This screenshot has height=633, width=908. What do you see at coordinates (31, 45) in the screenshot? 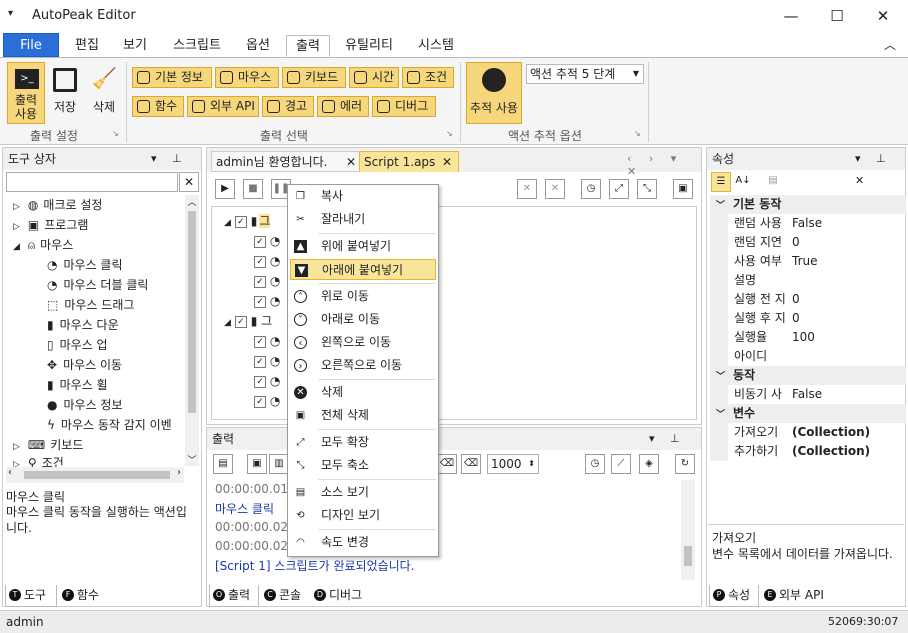
I see `tab-file: File` at bounding box center [31, 45].